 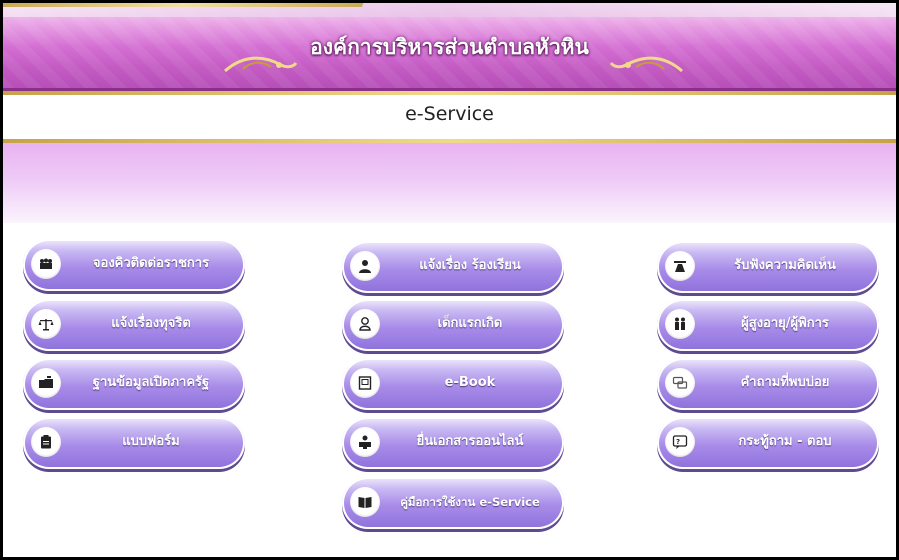 I want to click on people-icon, so click(x=46, y=264).